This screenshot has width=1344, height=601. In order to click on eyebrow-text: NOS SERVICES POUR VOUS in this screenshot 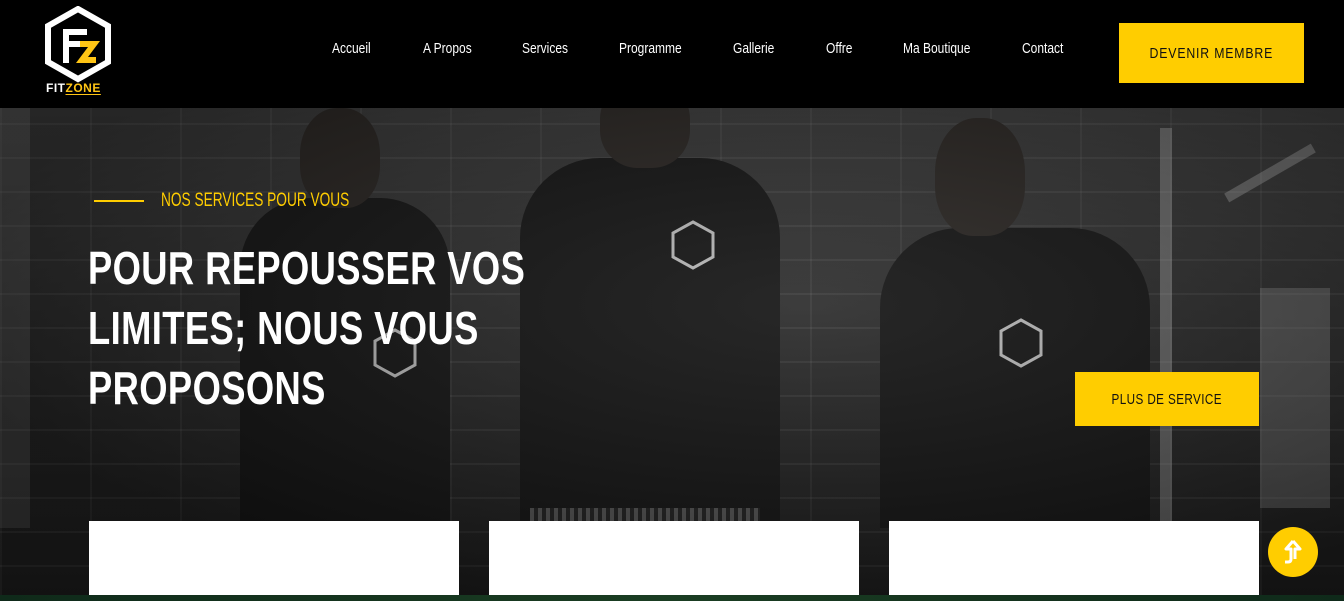, I will do `click(255, 200)`.